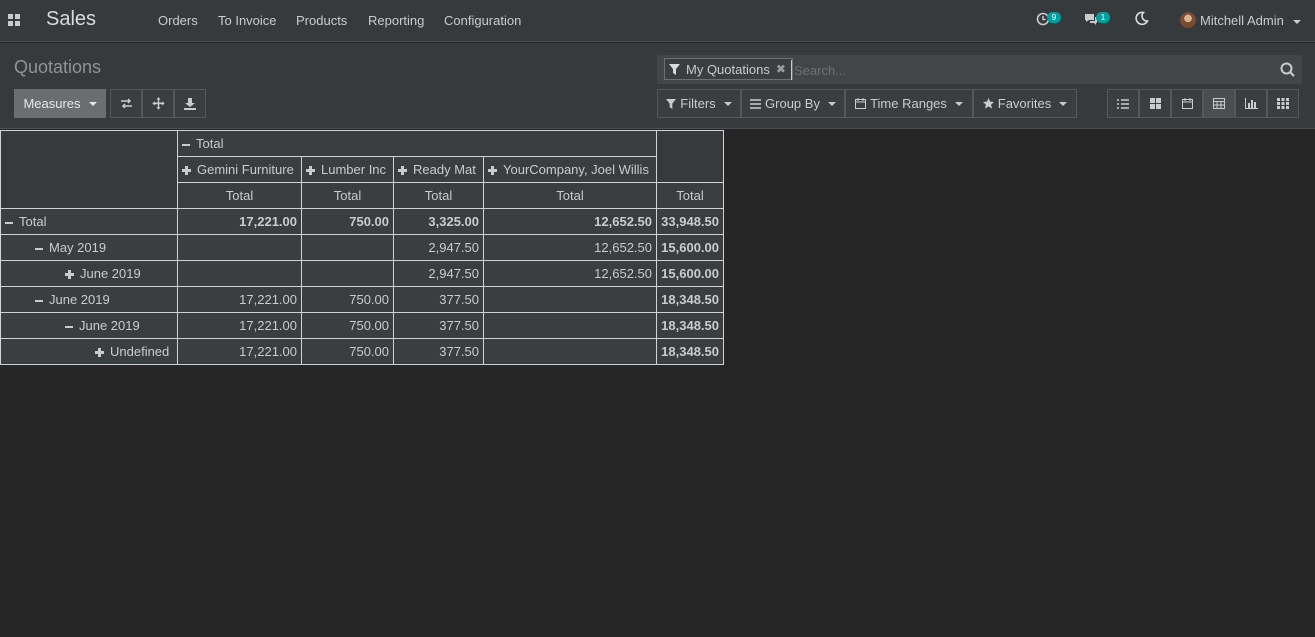  I want to click on time-ranges-label: Time Ranges, so click(908, 103).